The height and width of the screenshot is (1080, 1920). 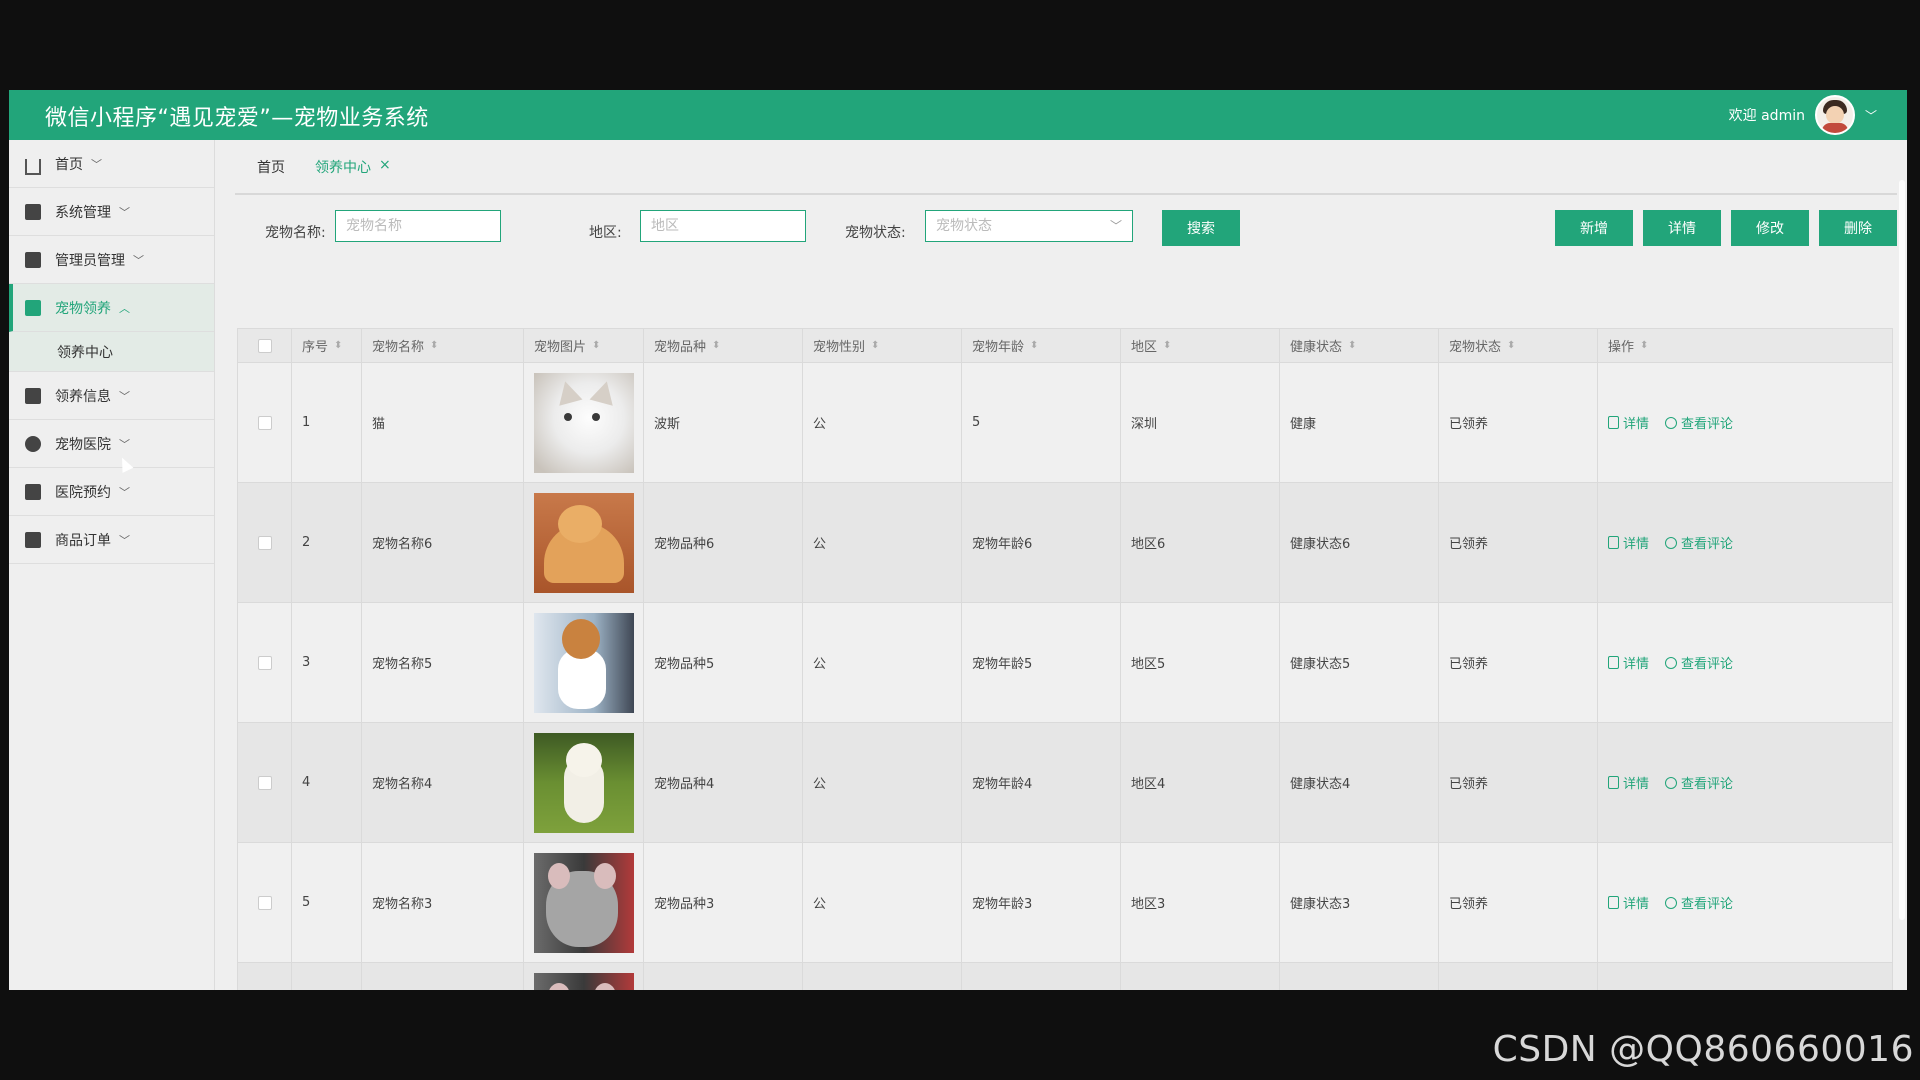 What do you see at coordinates (584, 976) in the screenshot?
I see `cell-image` at bounding box center [584, 976].